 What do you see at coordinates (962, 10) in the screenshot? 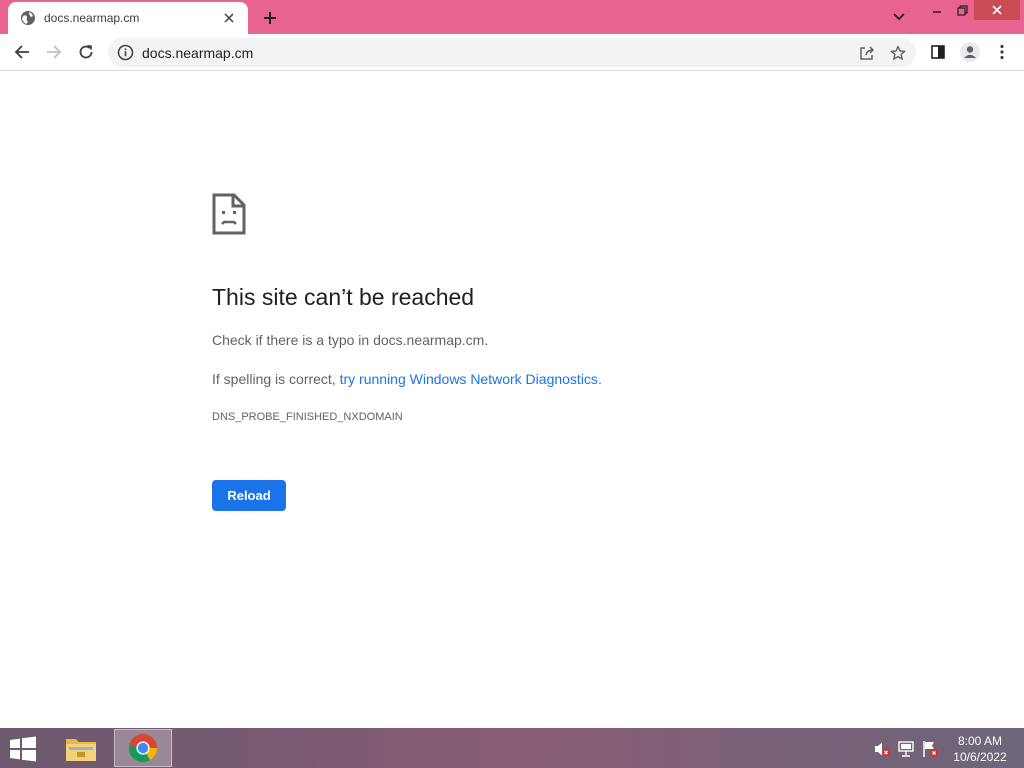
I see `restore-button` at bounding box center [962, 10].